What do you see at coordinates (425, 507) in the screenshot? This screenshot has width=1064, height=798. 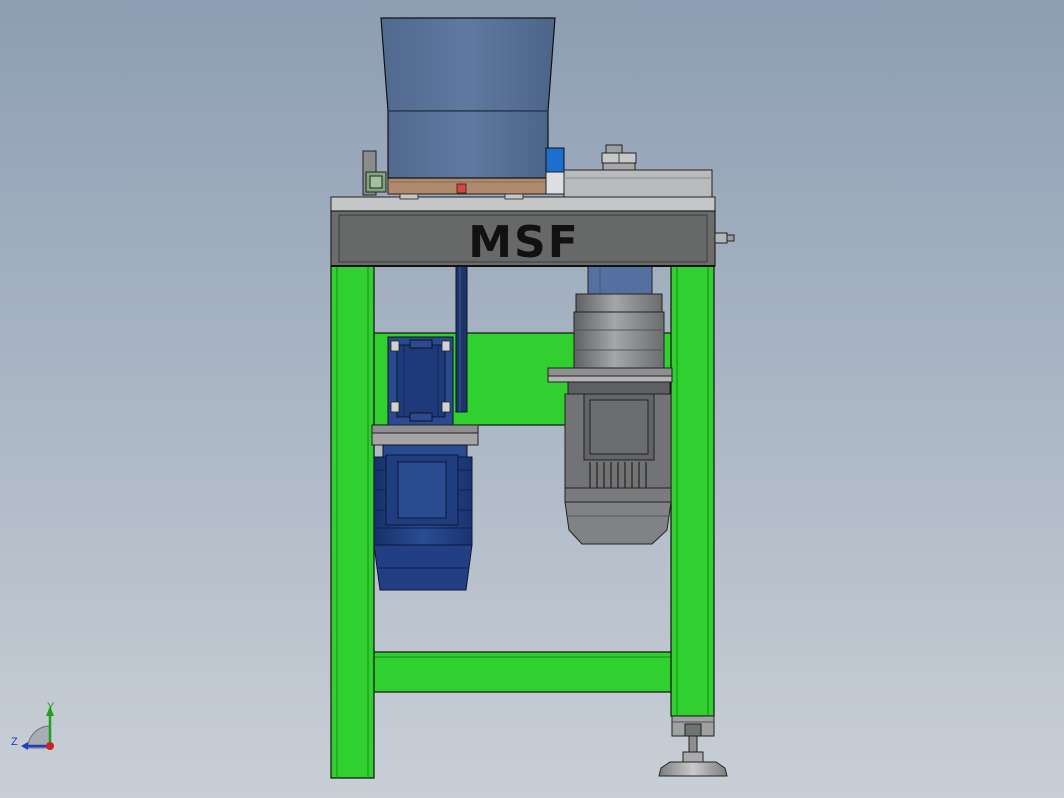 I see `small-motor-body` at bounding box center [425, 507].